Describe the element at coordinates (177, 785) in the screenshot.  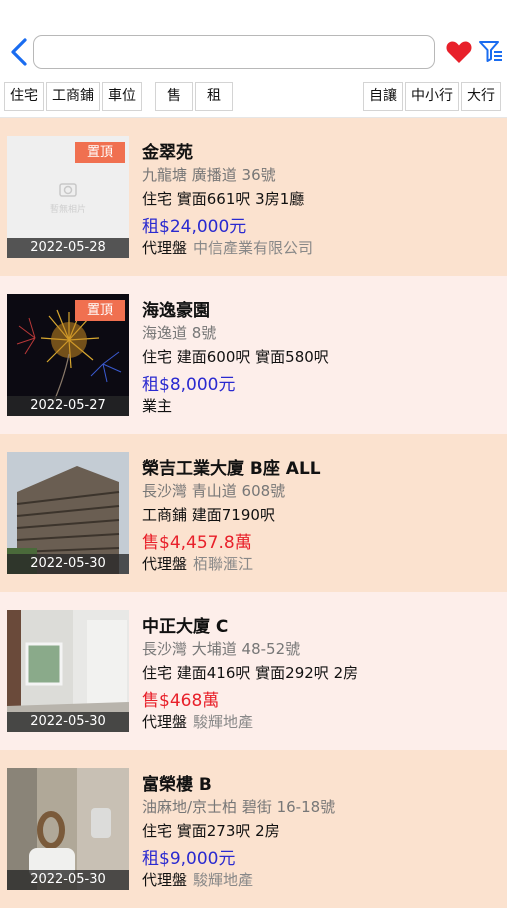
I see `listing-title: 富榮樓 B` at that location.